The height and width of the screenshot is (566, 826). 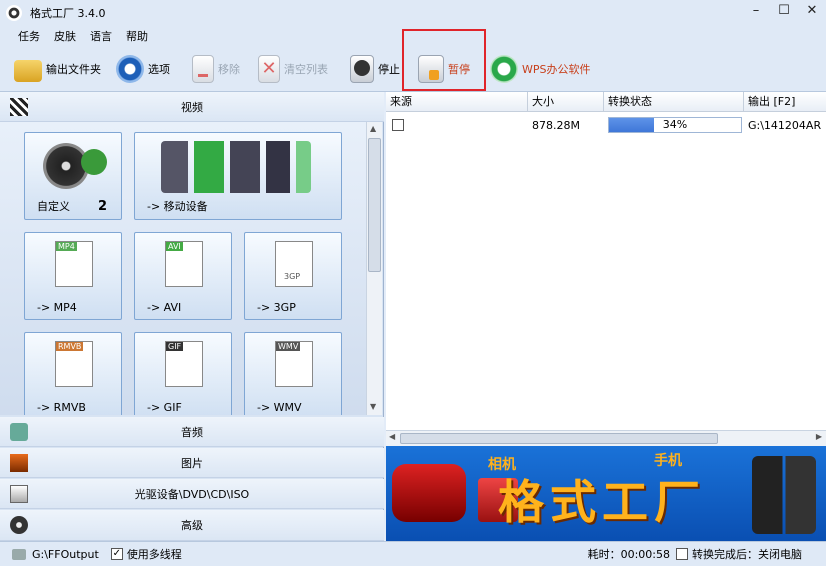 I want to click on tile-wmv-label: -> WMV, so click(x=279, y=407).